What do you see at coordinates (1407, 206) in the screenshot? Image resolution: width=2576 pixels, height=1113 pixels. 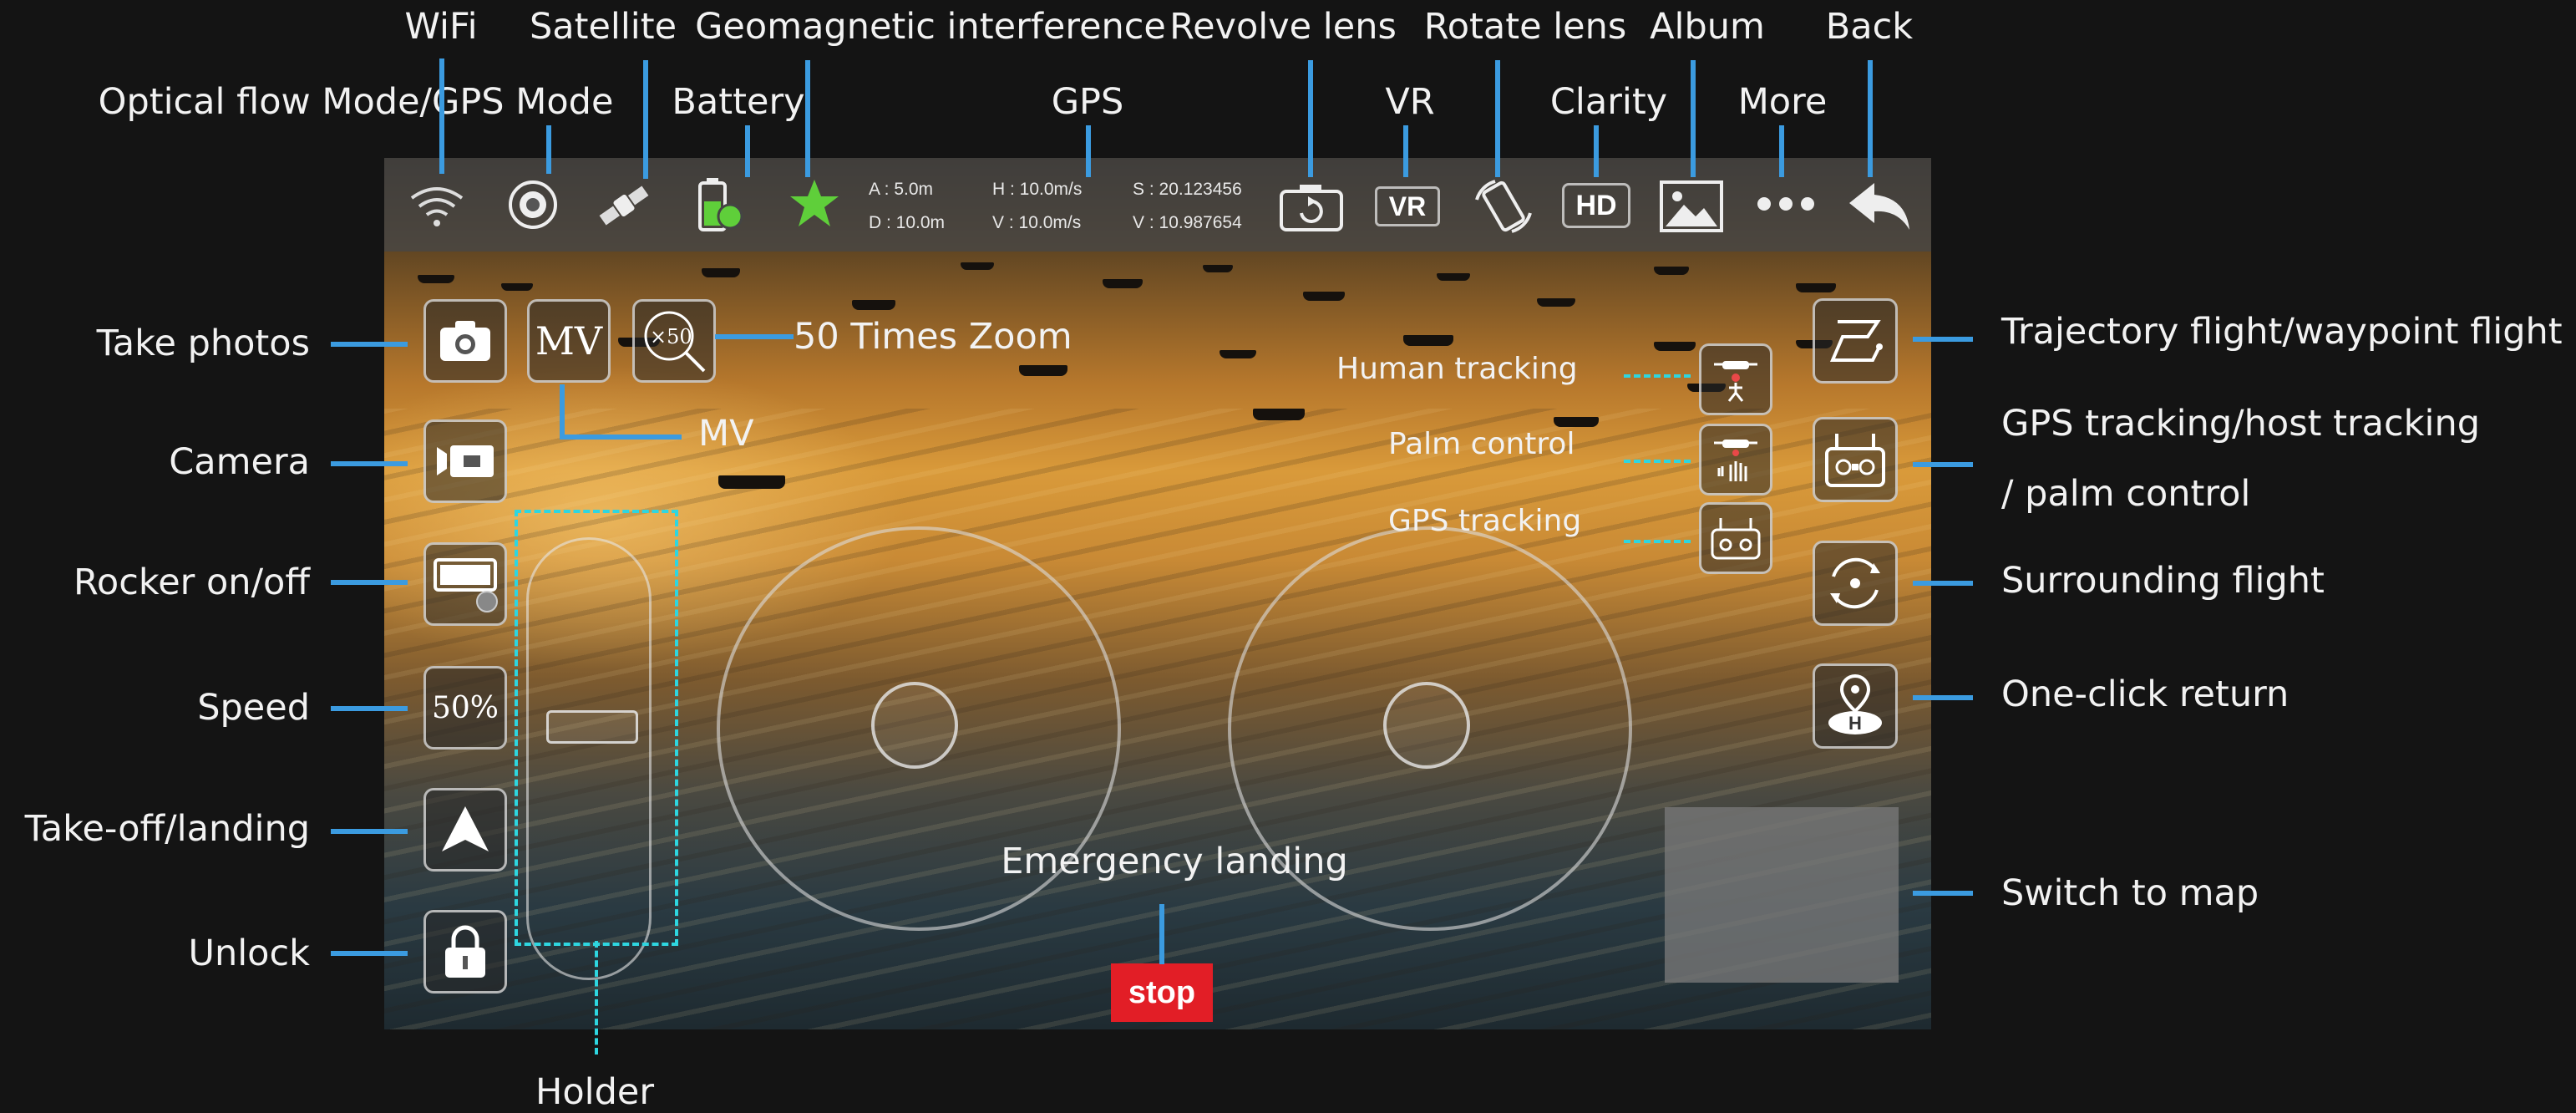 I see `vr-button: VR` at bounding box center [1407, 206].